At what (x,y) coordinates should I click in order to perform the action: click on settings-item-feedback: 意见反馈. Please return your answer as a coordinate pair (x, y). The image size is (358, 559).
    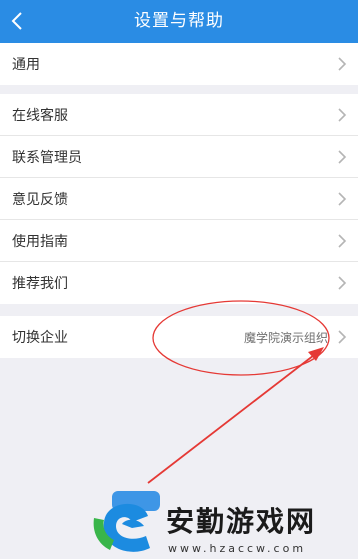
    Looking at the image, I should click on (179, 199).